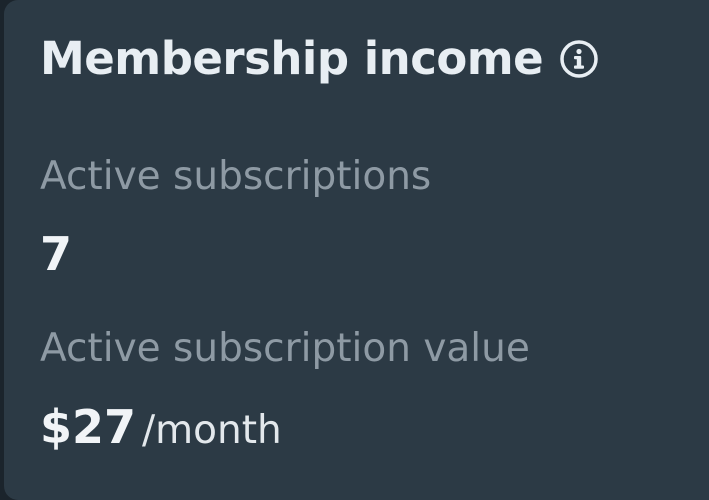  Describe the element at coordinates (212, 430) in the screenshot. I see `subscription-period: /month` at that location.